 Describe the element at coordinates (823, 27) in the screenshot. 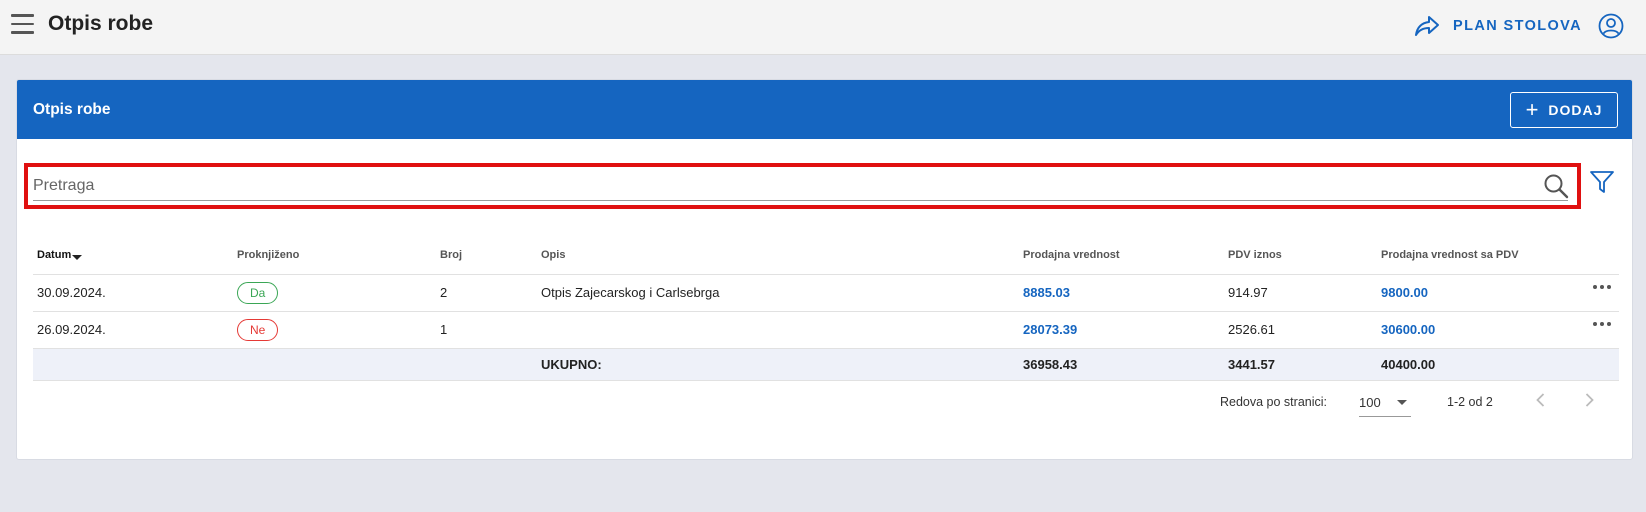

I see `top-app-bar: Otpis robe PLAN STOLOVA` at that location.